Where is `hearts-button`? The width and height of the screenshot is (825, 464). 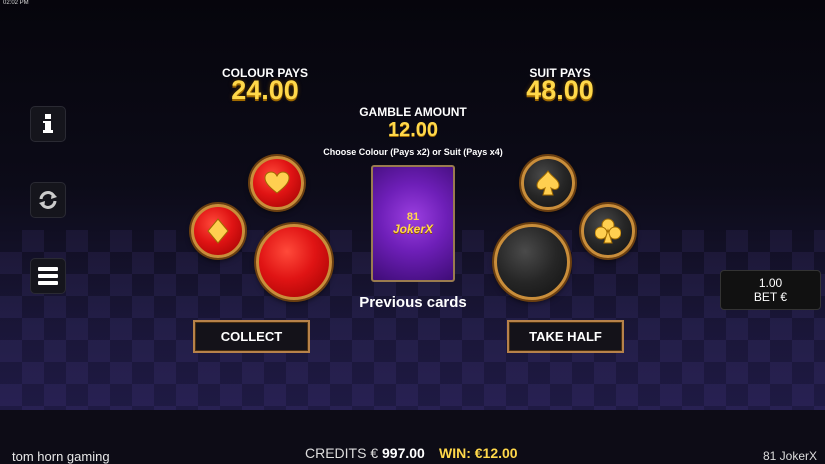 hearts-button is located at coordinates (277, 183).